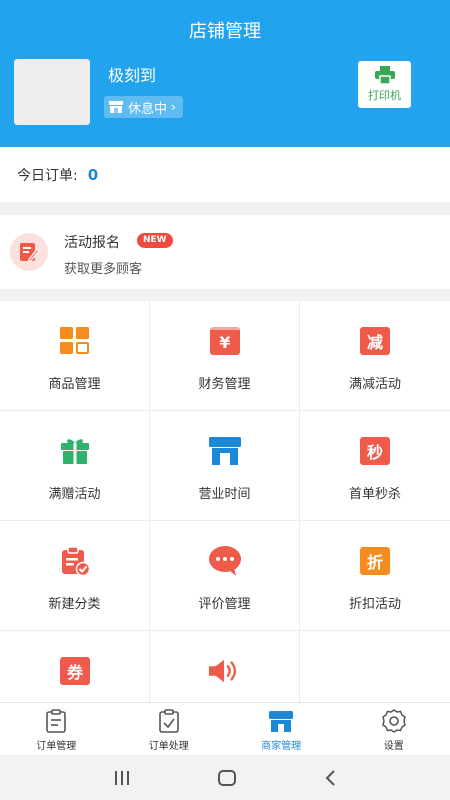  What do you see at coordinates (122, 777) in the screenshot?
I see `recent-apps-icon` at bounding box center [122, 777].